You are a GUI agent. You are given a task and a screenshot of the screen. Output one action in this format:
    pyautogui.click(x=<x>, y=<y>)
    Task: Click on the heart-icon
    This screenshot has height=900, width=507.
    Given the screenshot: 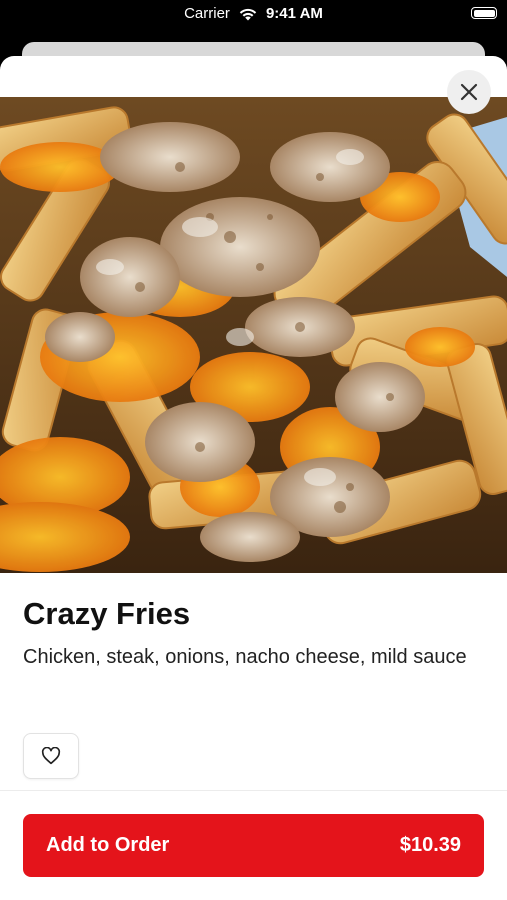 What is the action you would take?
    pyautogui.click(x=51, y=756)
    